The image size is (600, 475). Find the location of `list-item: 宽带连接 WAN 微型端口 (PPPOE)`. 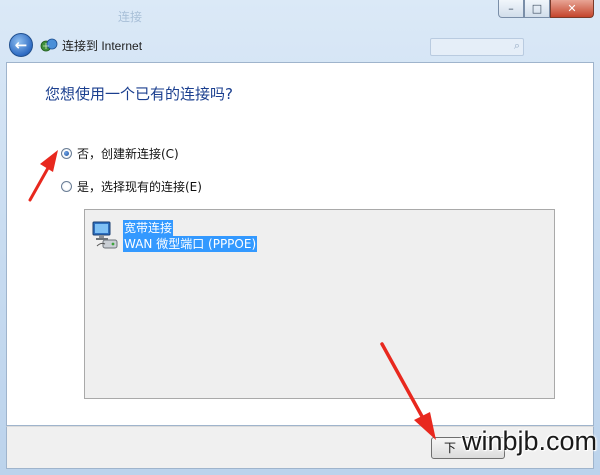

list-item: 宽带连接 WAN 微型端口 (PPPOE) is located at coordinates (174, 236).